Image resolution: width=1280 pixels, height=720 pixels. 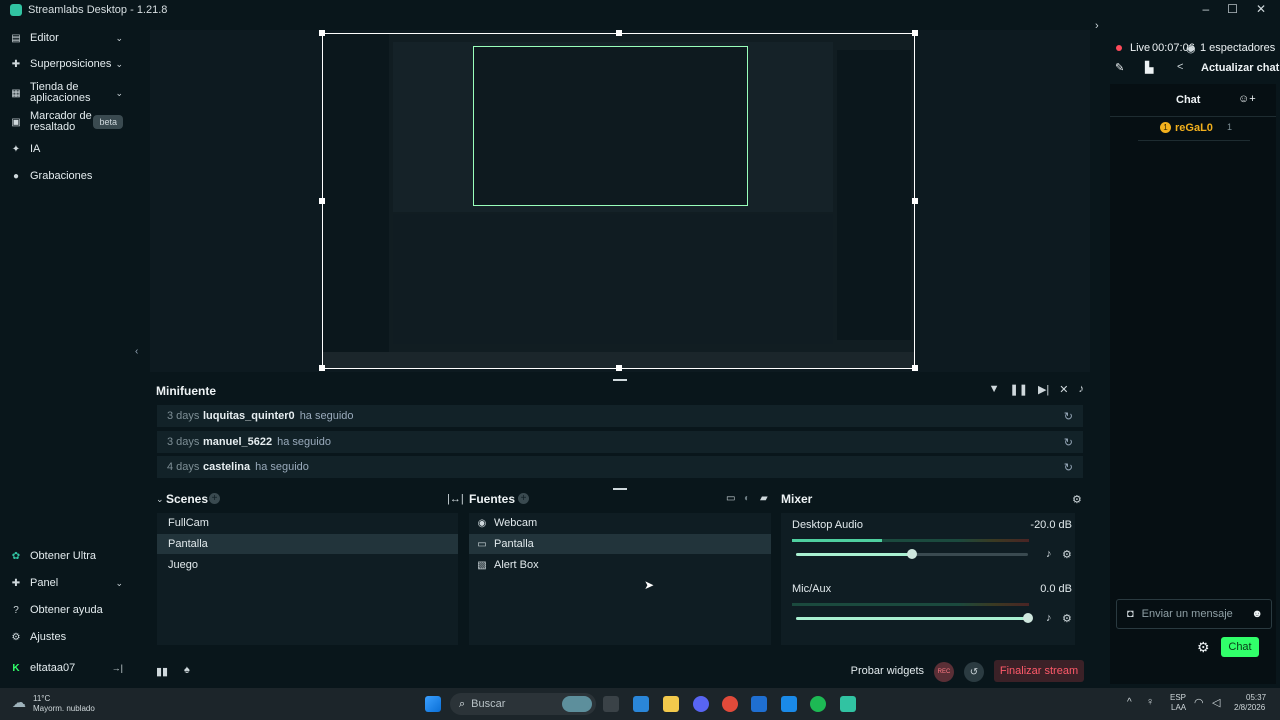 What do you see at coordinates (433, 704) in the screenshot?
I see `windows-start-icon` at bounding box center [433, 704].